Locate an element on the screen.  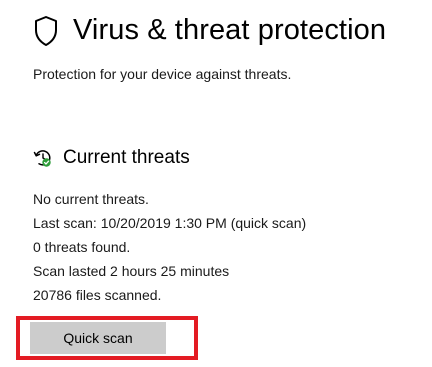
threat-history-check-icon is located at coordinates (43, 158).